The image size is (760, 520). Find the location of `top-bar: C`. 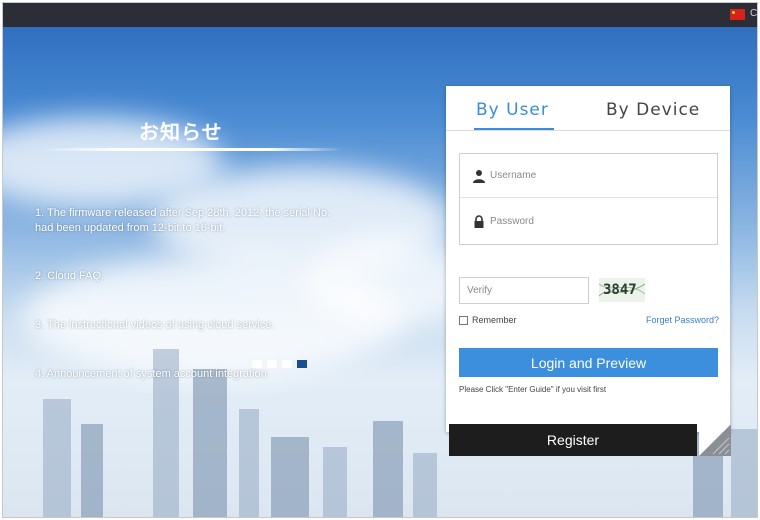

top-bar: C is located at coordinates (380, 15).